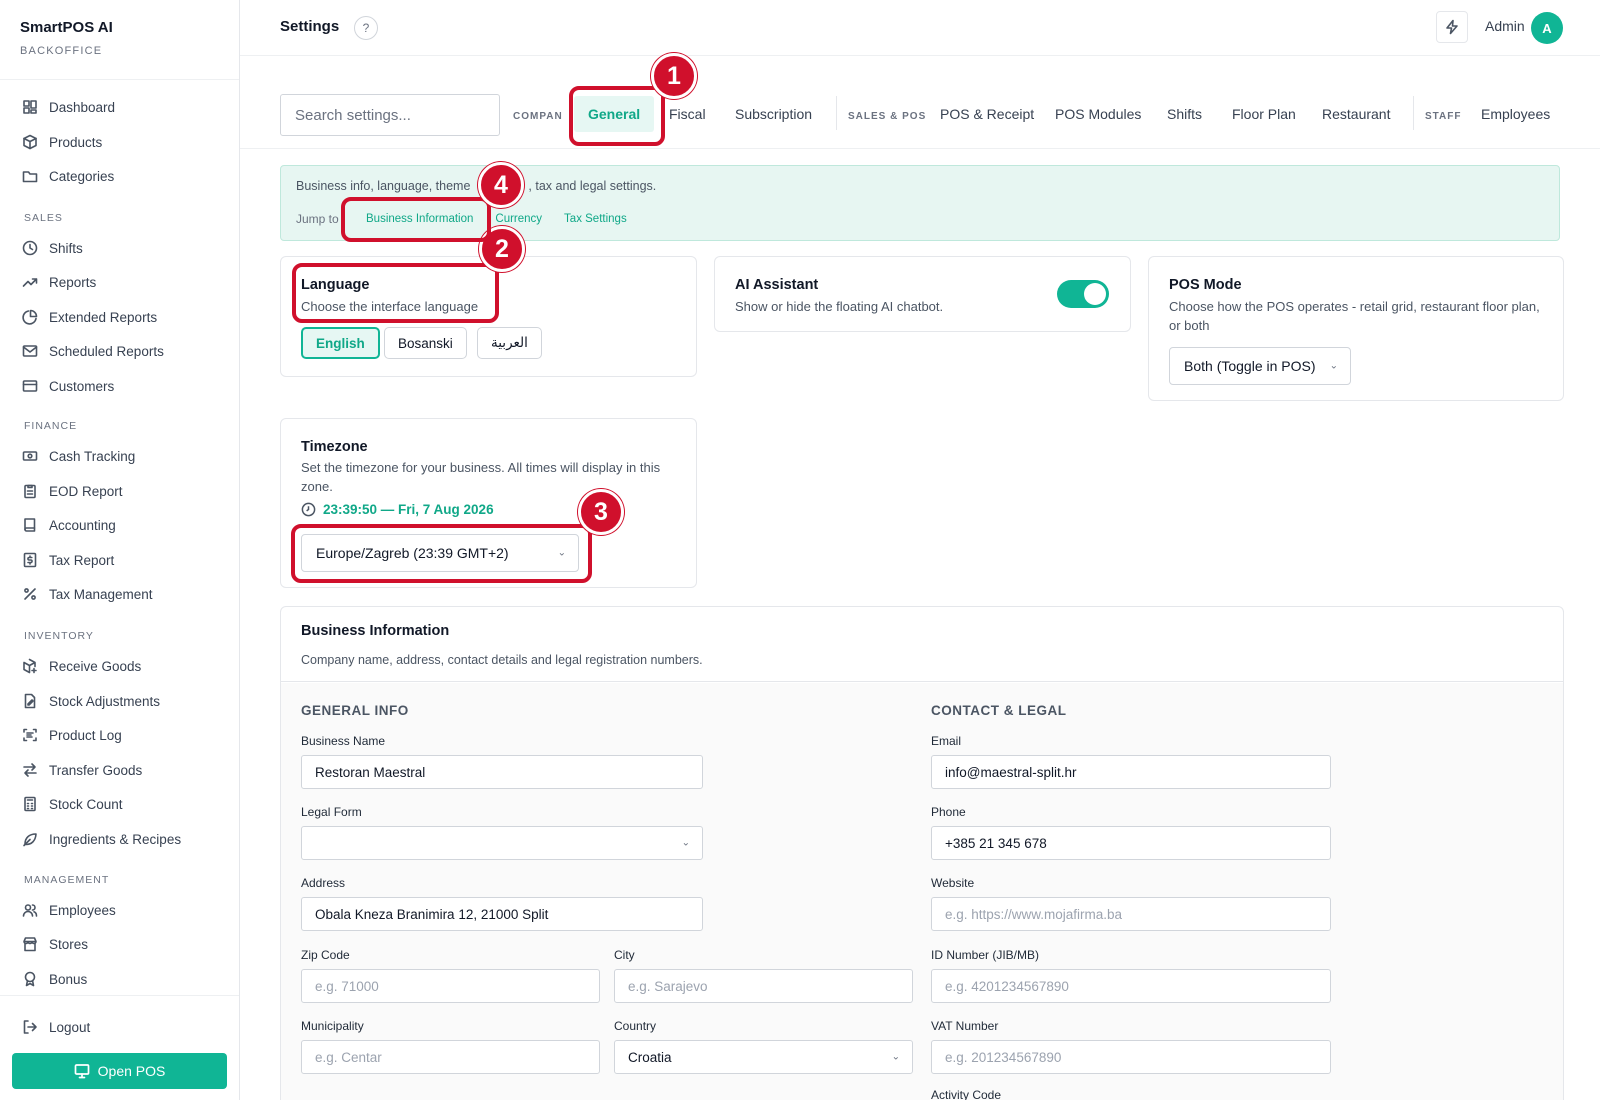 Image resolution: width=1600 pixels, height=1100 pixels. Describe the element at coordinates (687, 114) in the screenshot. I see `tab-fiscal: Fiscal` at that location.